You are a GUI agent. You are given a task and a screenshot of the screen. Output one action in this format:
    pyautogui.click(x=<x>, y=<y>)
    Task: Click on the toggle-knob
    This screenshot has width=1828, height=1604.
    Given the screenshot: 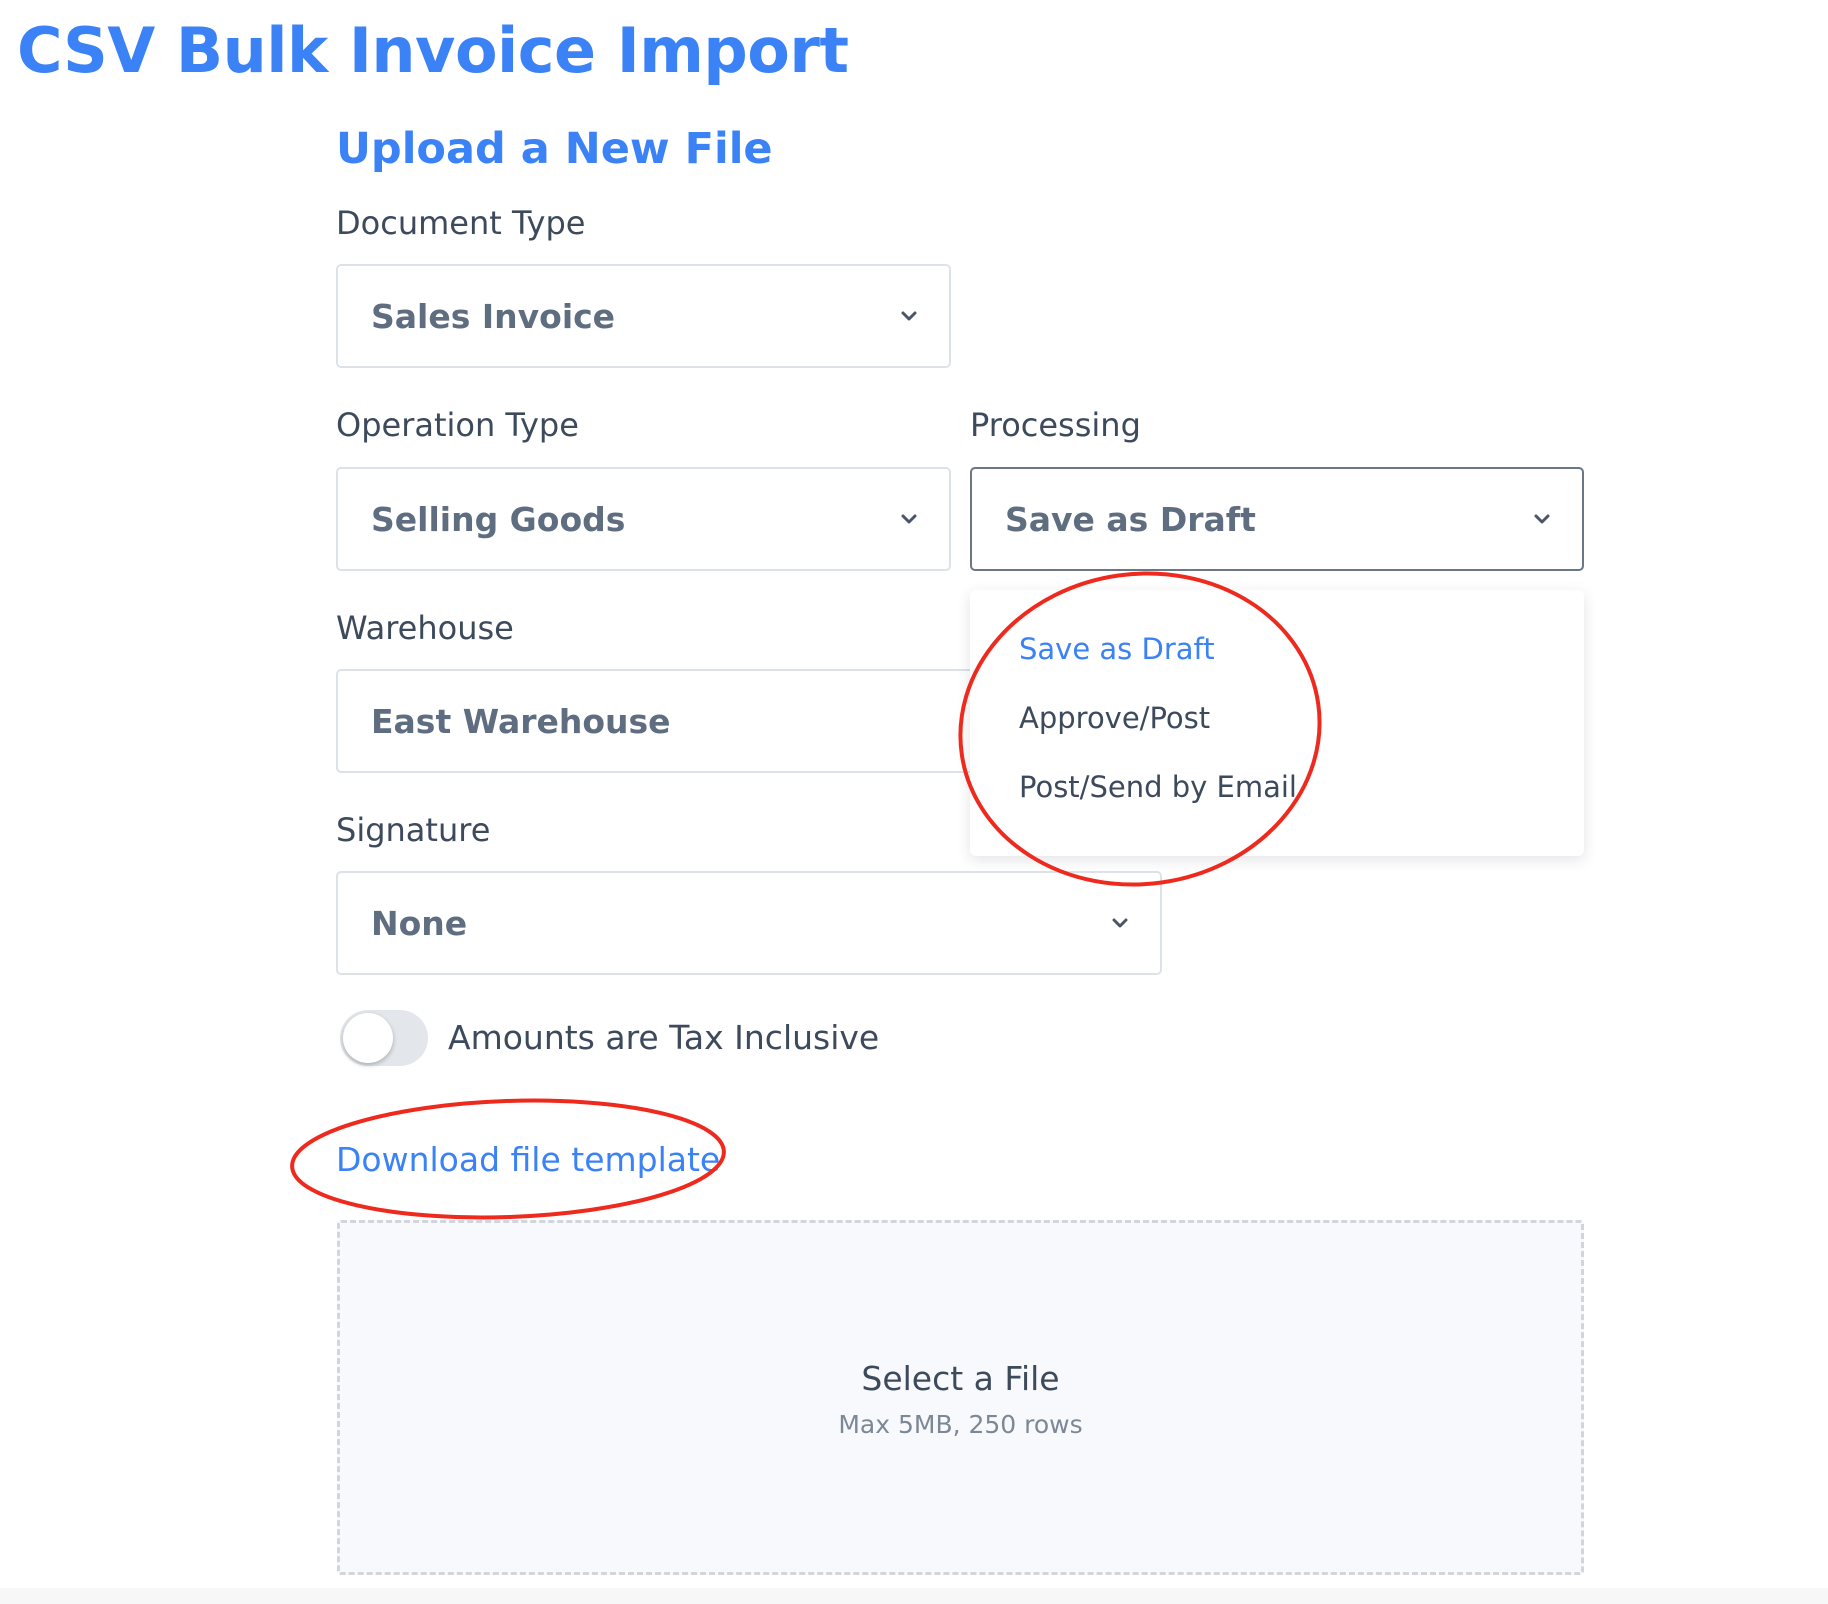 What is the action you would take?
    pyautogui.click(x=368, y=1038)
    